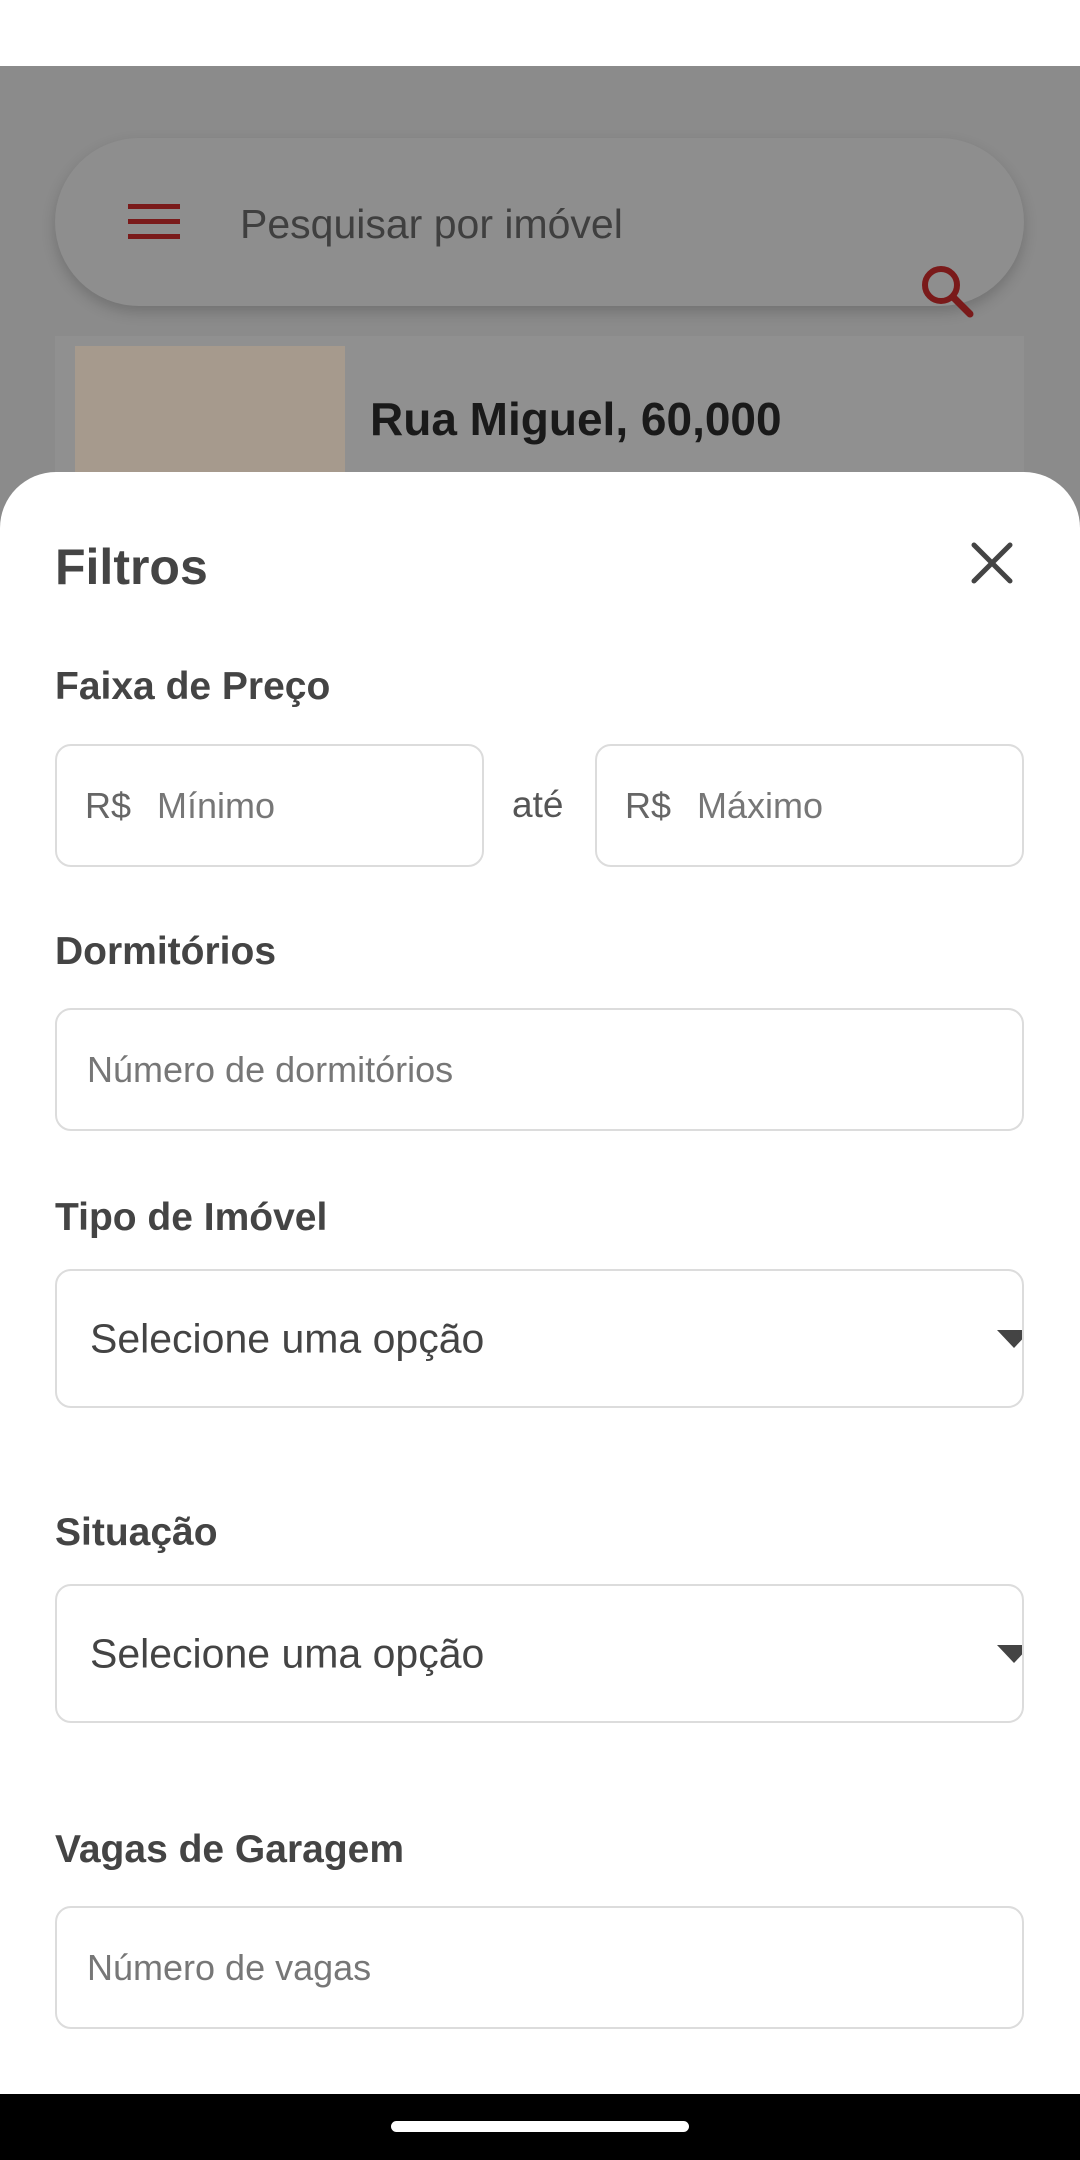 This screenshot has height=2160, width=1080. Describe the element at coordinates (193, 686) in the screenshot. I see `price-range-label: Faixa de Preço` at that location.